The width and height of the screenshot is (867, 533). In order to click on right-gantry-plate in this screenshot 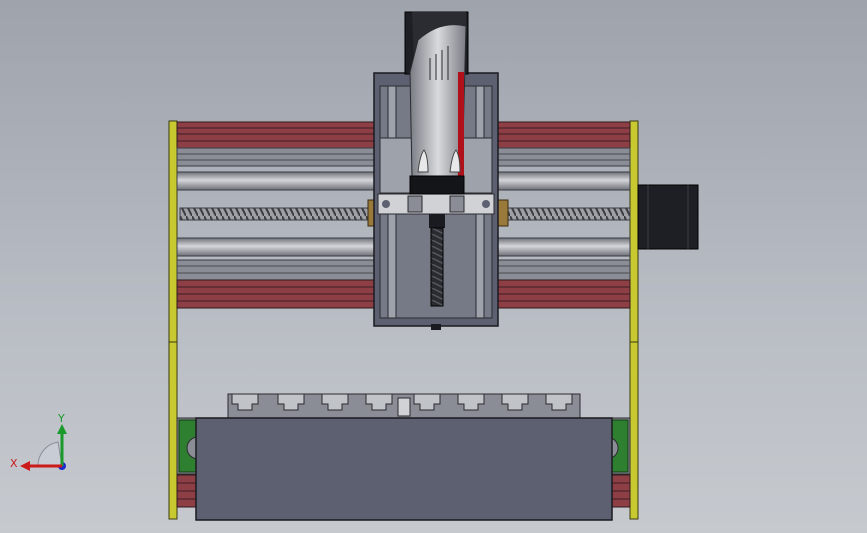, I will do `click(634, 320)`.